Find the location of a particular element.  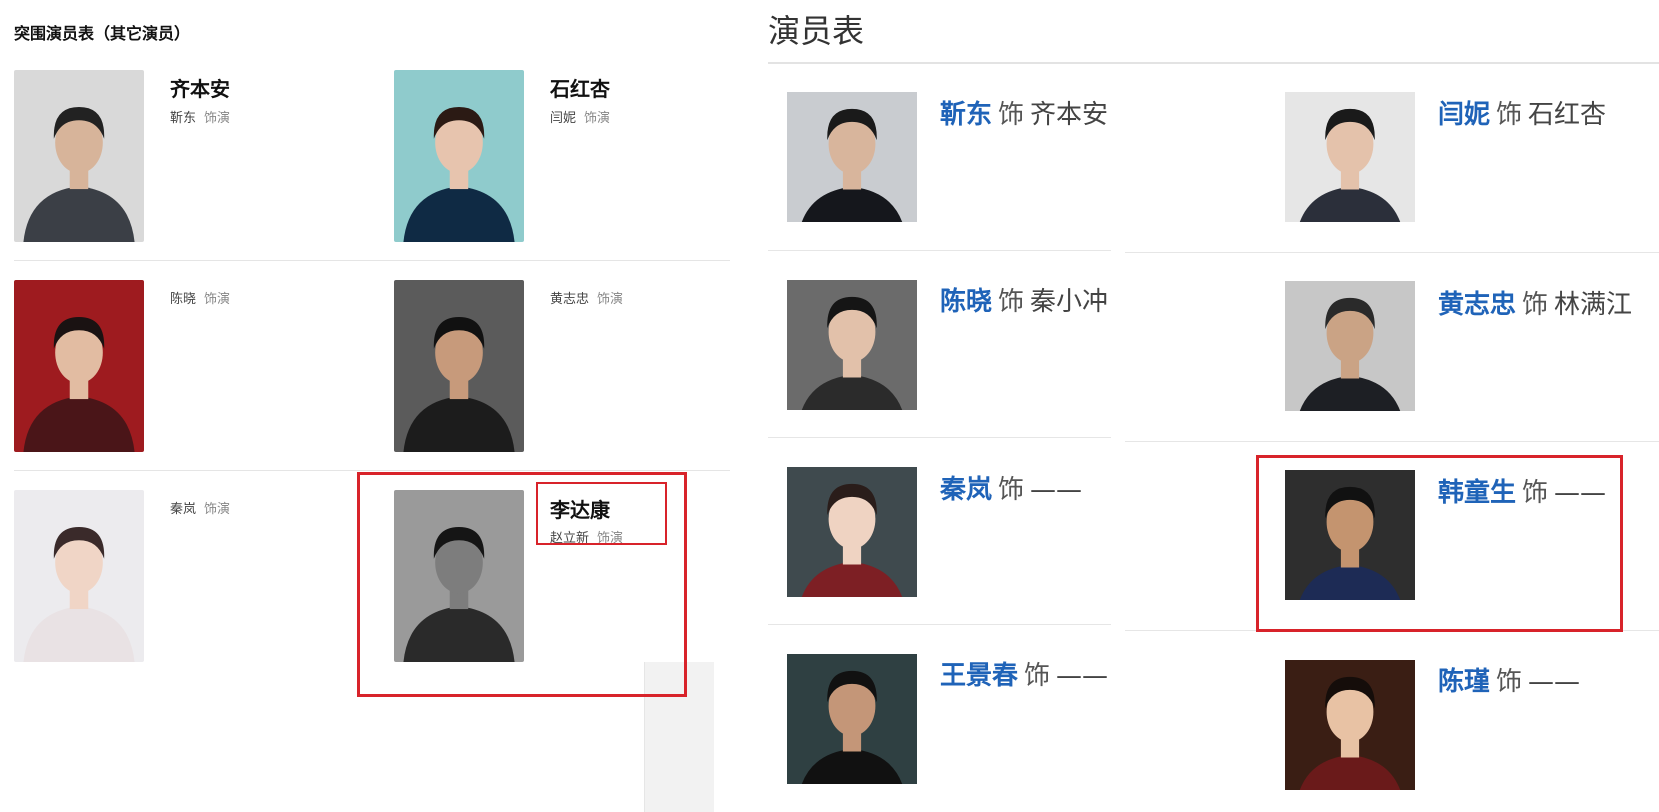

actor-name: 黄志忠 is located at coordinates (569, 299).